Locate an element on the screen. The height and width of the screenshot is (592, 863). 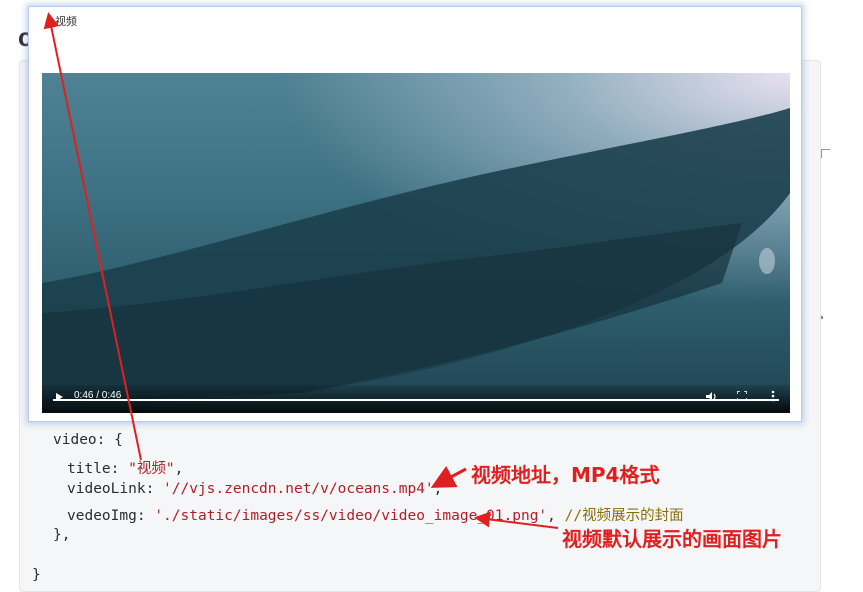
code-title-key: title: is located at coordinates (98, 469).